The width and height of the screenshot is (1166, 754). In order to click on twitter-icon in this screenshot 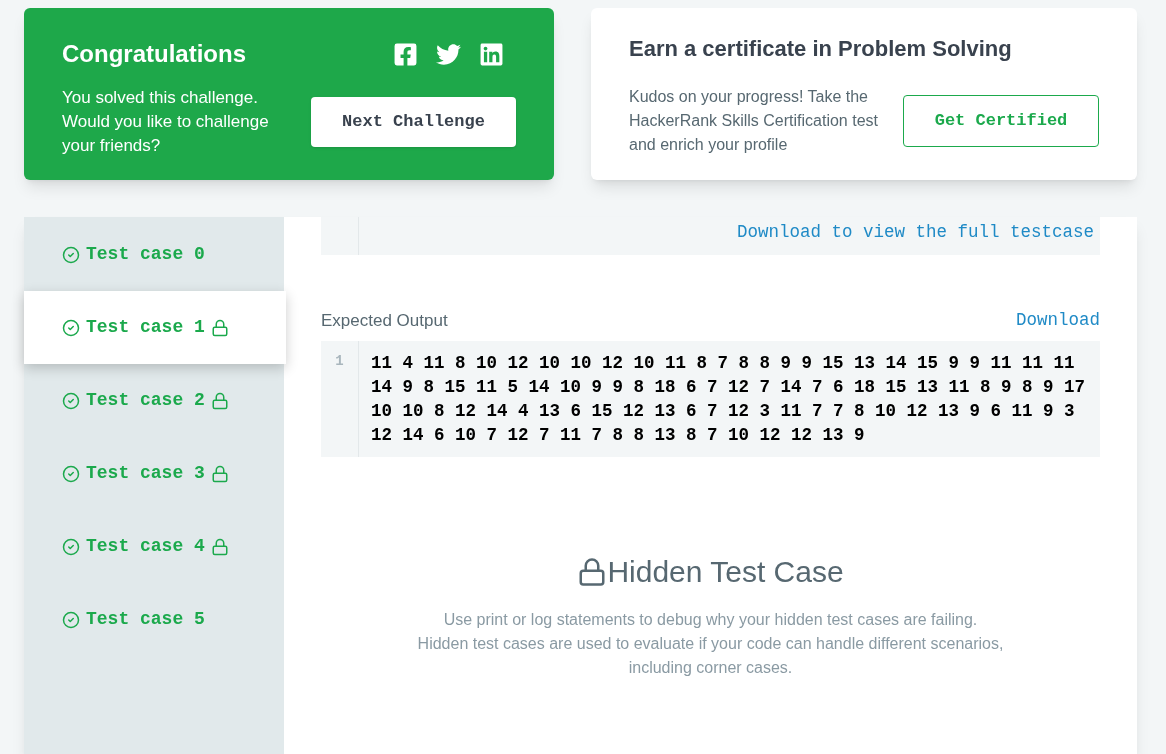, I will do `click(448, 54)`.